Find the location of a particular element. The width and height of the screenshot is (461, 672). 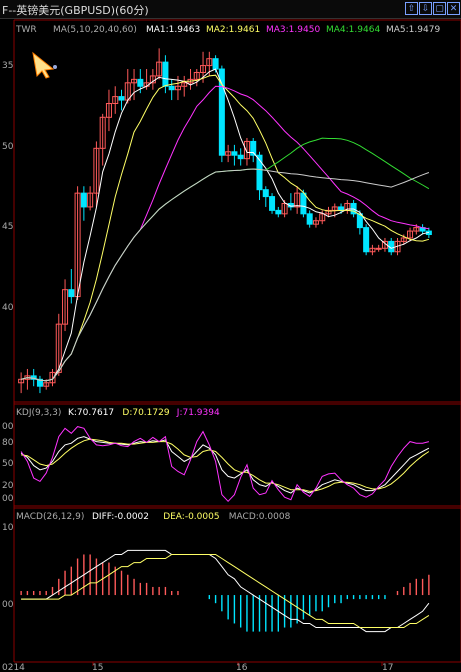

kdj-header: KDJ(9,3,3) is located at coordinates (38, 413).